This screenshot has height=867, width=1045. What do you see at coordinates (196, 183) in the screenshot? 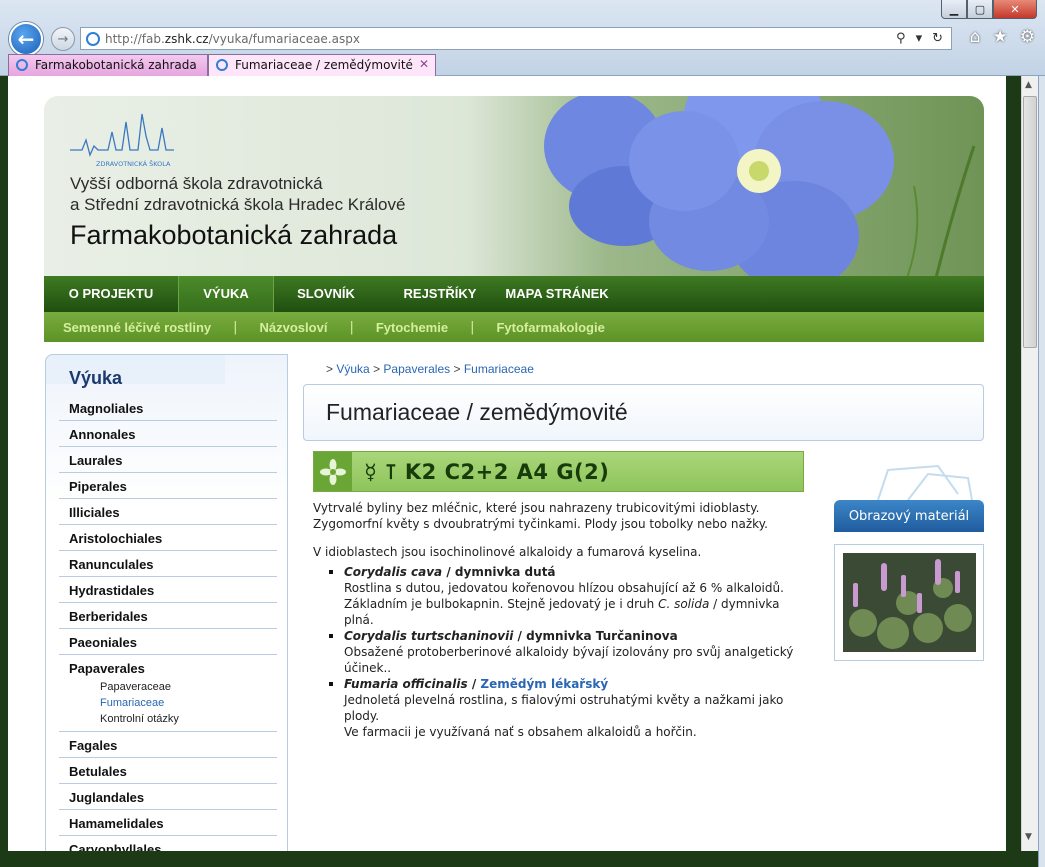
I see `school-name-line1: Vyšší odborná škola zdravotnická` at bounding box center [196, 183].